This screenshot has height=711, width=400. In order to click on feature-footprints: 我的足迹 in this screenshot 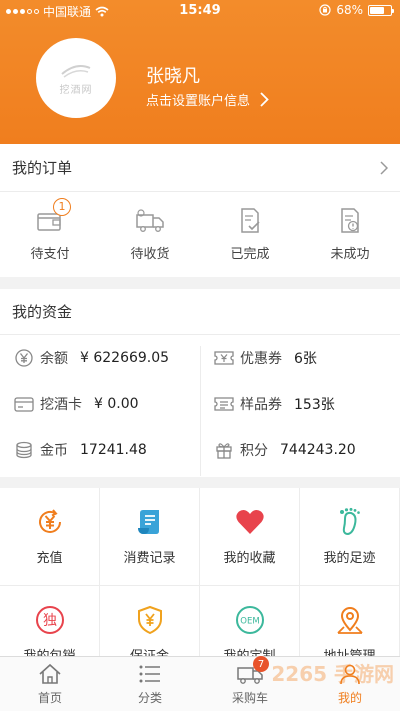, I will do `click(350, 537)`.